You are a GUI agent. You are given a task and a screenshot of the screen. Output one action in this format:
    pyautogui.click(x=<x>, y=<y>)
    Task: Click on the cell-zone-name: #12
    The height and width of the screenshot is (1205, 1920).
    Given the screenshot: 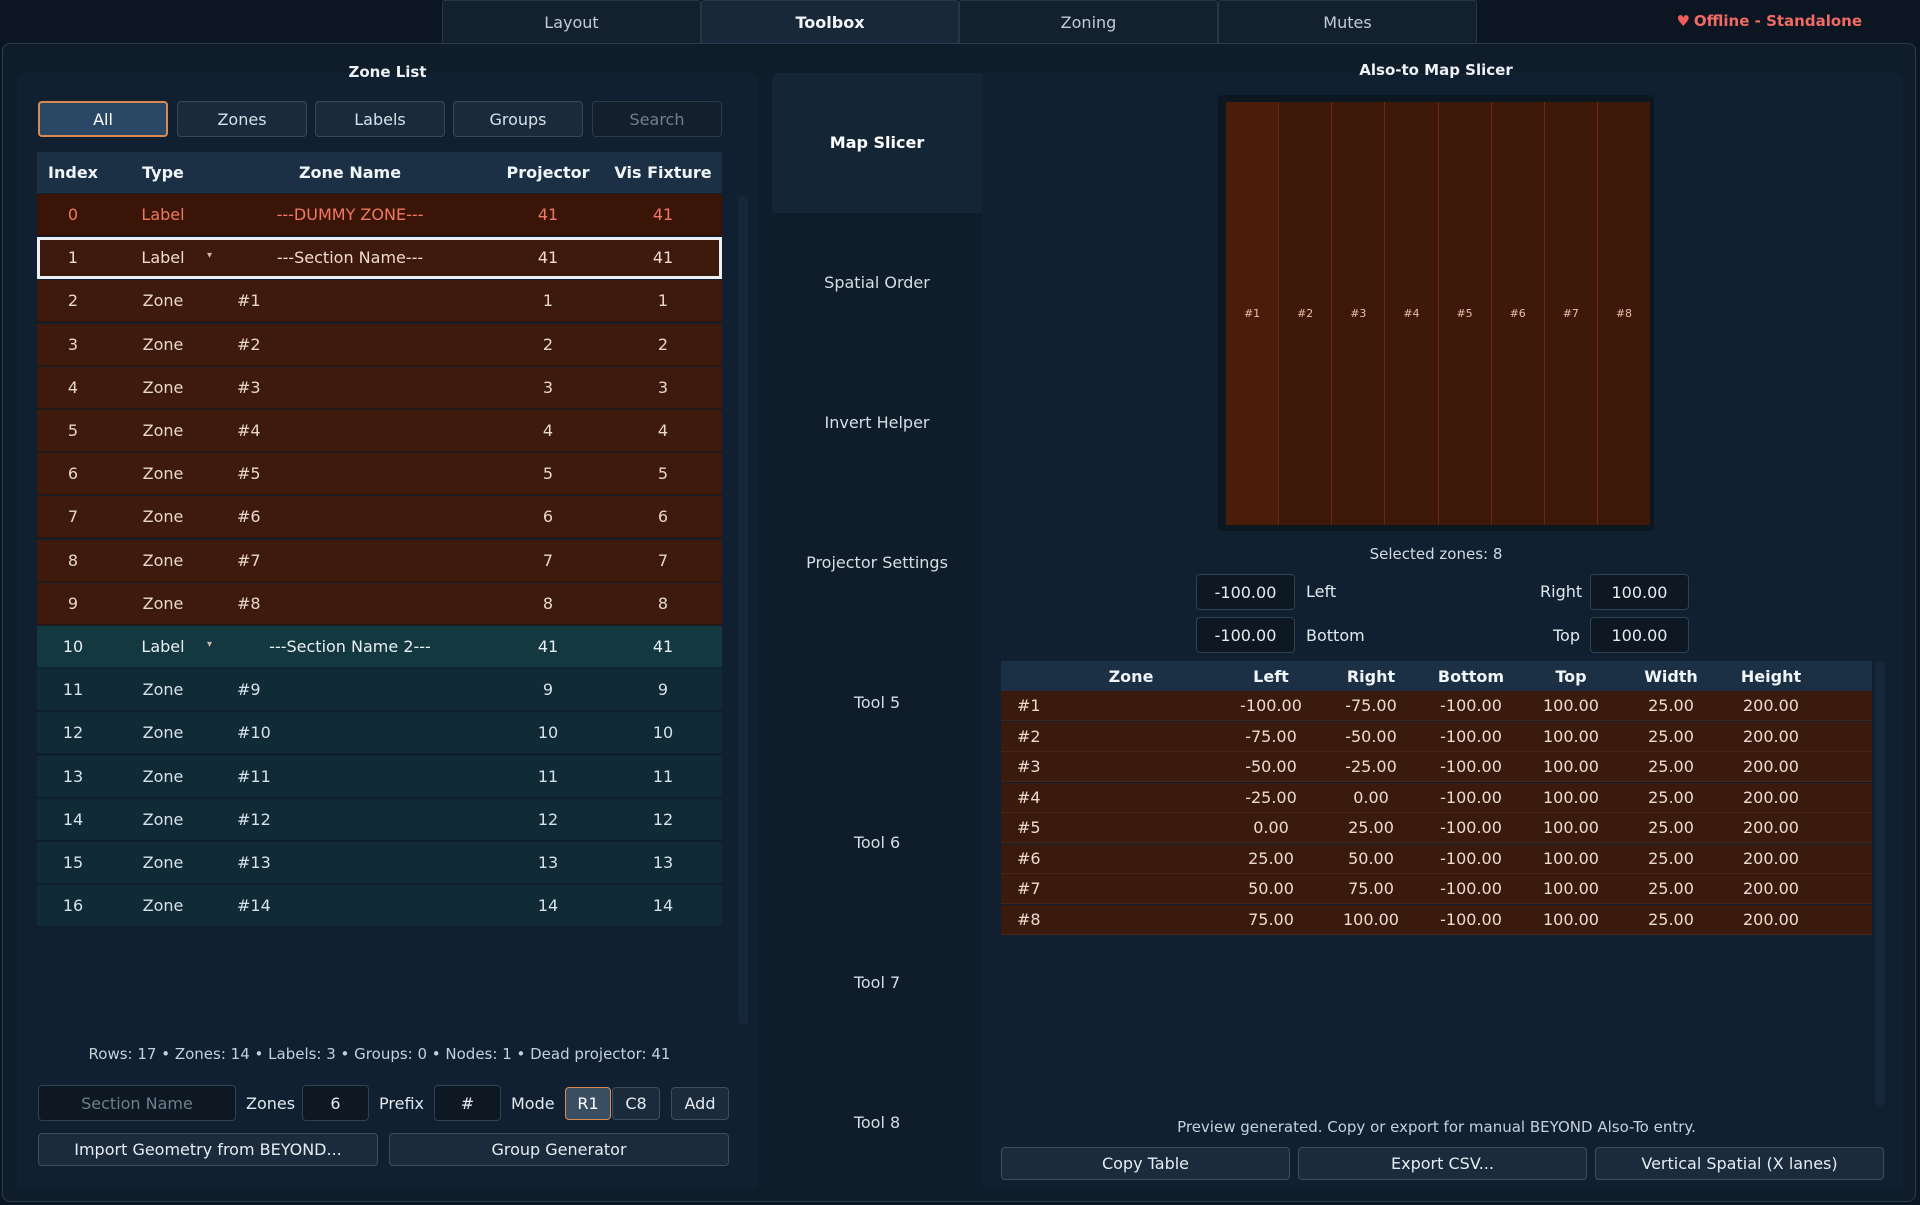 What is the action you would take?
    pyautogui.click(x=350, y=819)
    